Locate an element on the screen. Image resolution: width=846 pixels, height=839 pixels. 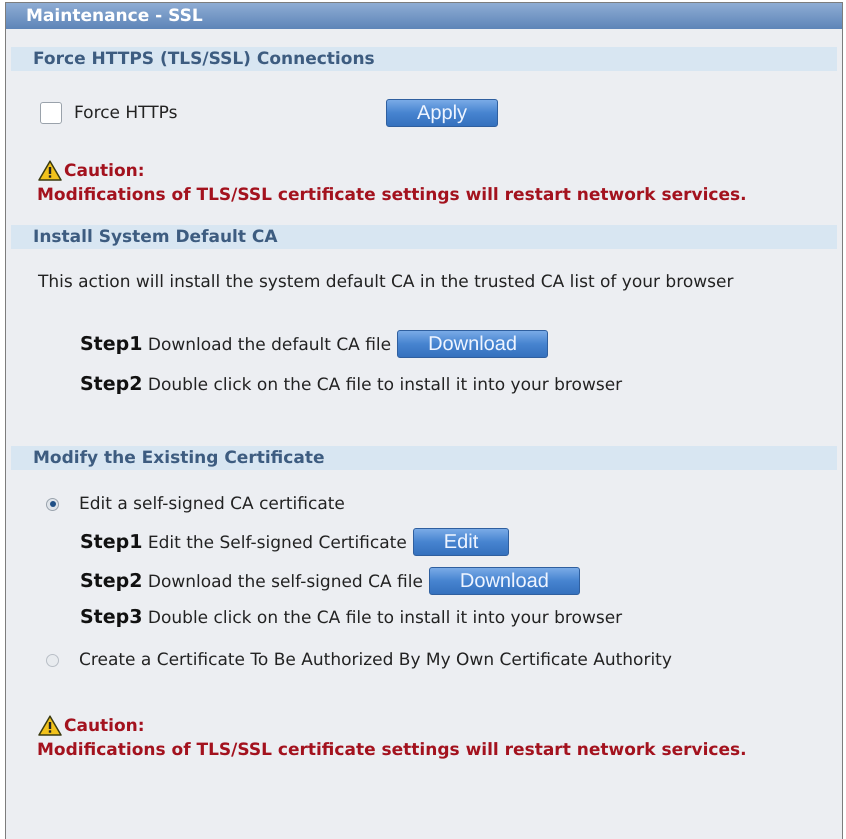
step-text: Step1 Edit the Self-signed Certificate is located at coordinates (243, 542).